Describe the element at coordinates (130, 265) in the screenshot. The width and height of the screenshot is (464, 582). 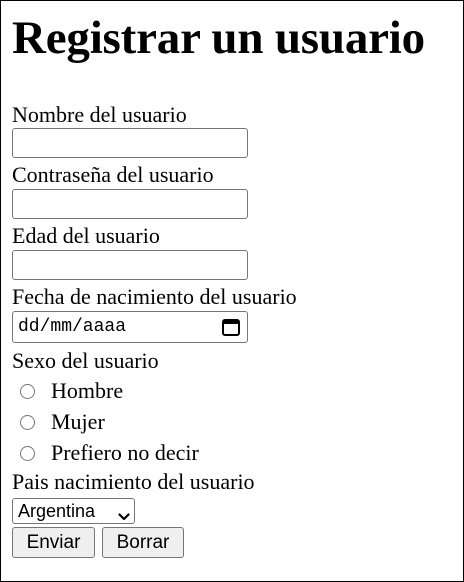
I see `age-input` at that location.